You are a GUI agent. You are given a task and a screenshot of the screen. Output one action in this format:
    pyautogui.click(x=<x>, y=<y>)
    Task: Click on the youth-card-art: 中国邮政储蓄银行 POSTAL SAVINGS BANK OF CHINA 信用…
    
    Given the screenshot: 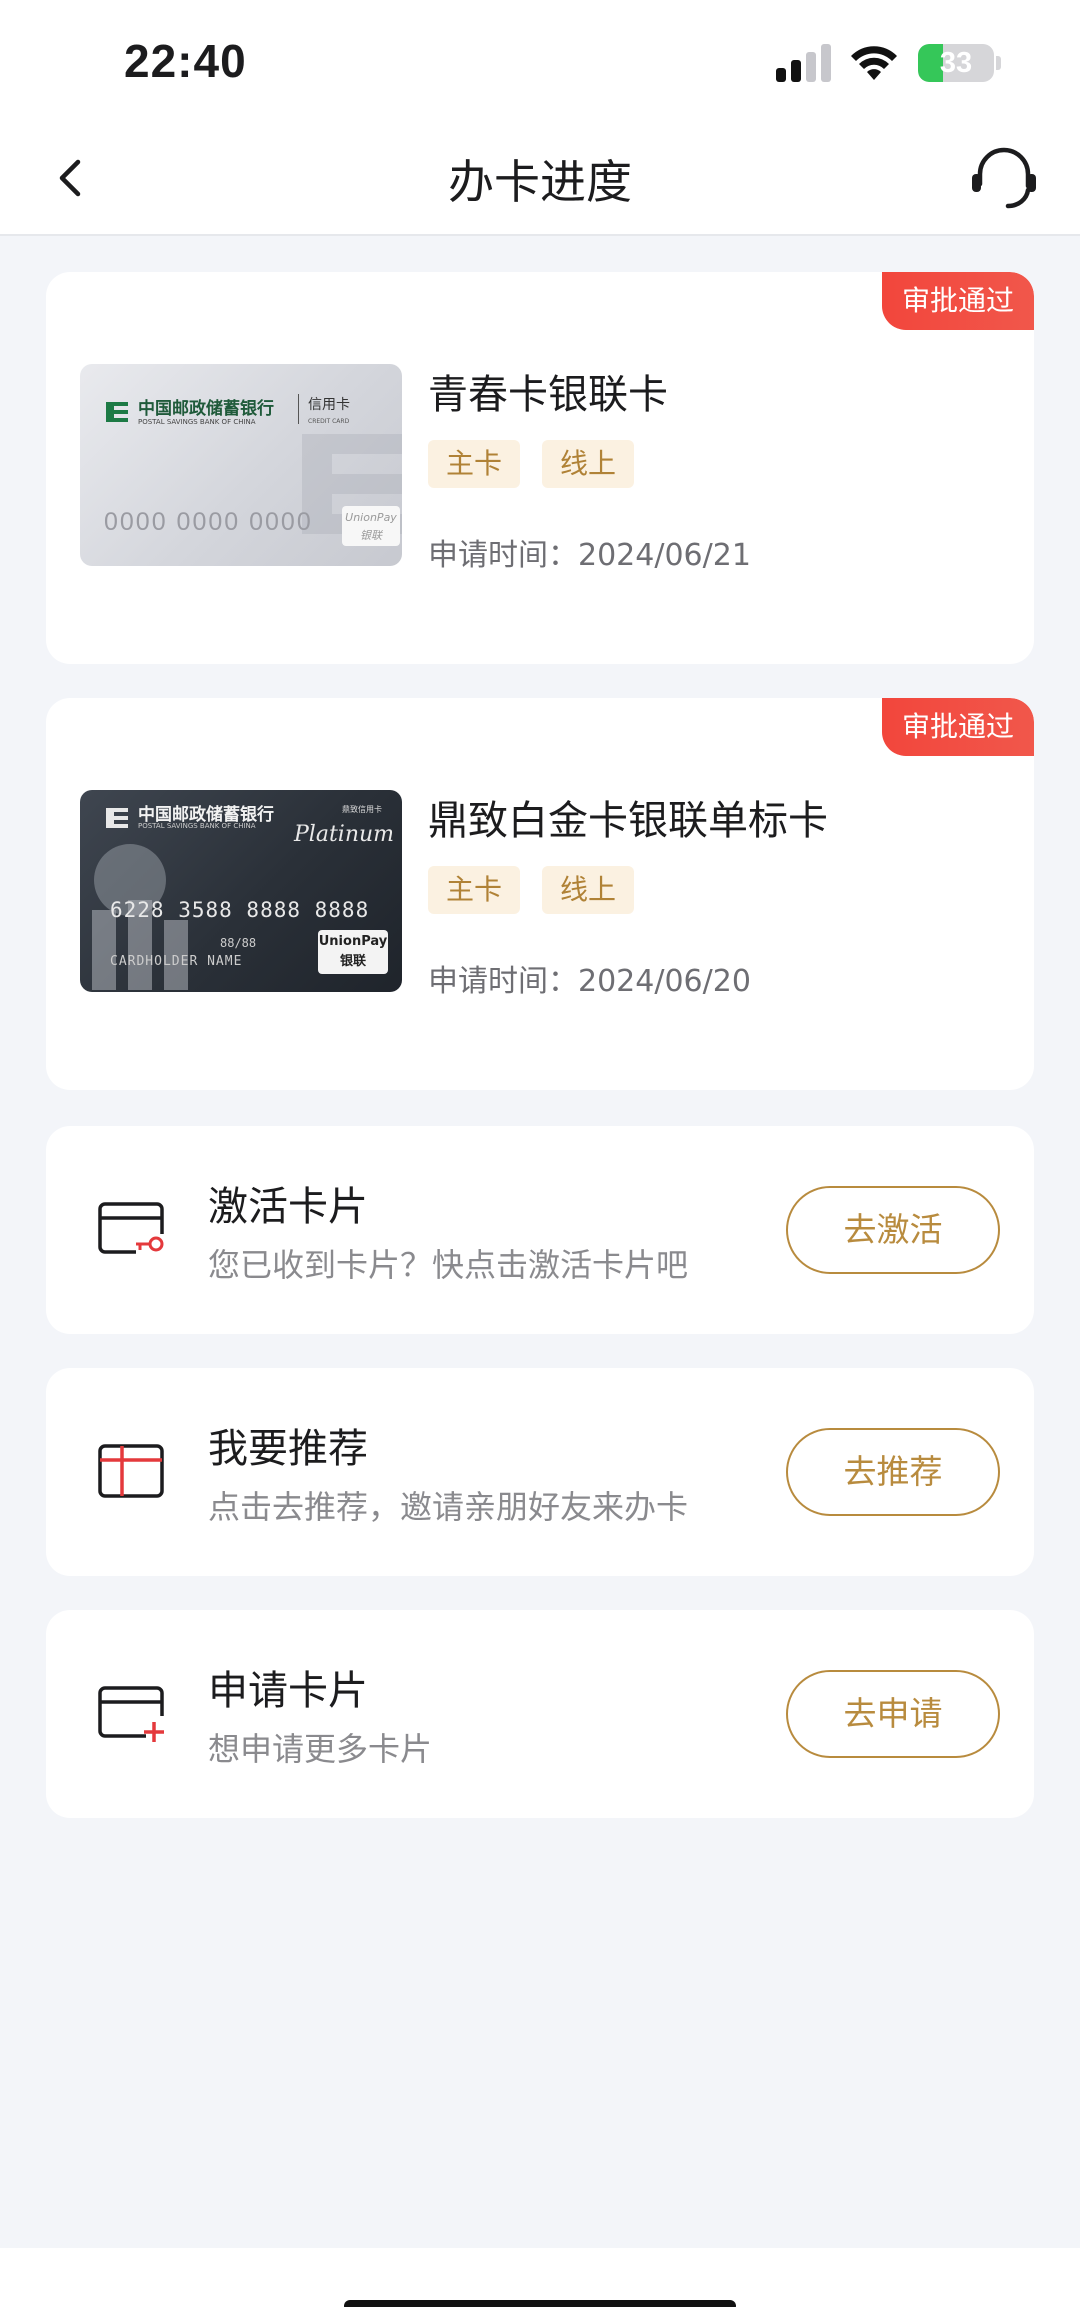 What is the action you would take?
    pyautogui.click(x=241, y=465)
    